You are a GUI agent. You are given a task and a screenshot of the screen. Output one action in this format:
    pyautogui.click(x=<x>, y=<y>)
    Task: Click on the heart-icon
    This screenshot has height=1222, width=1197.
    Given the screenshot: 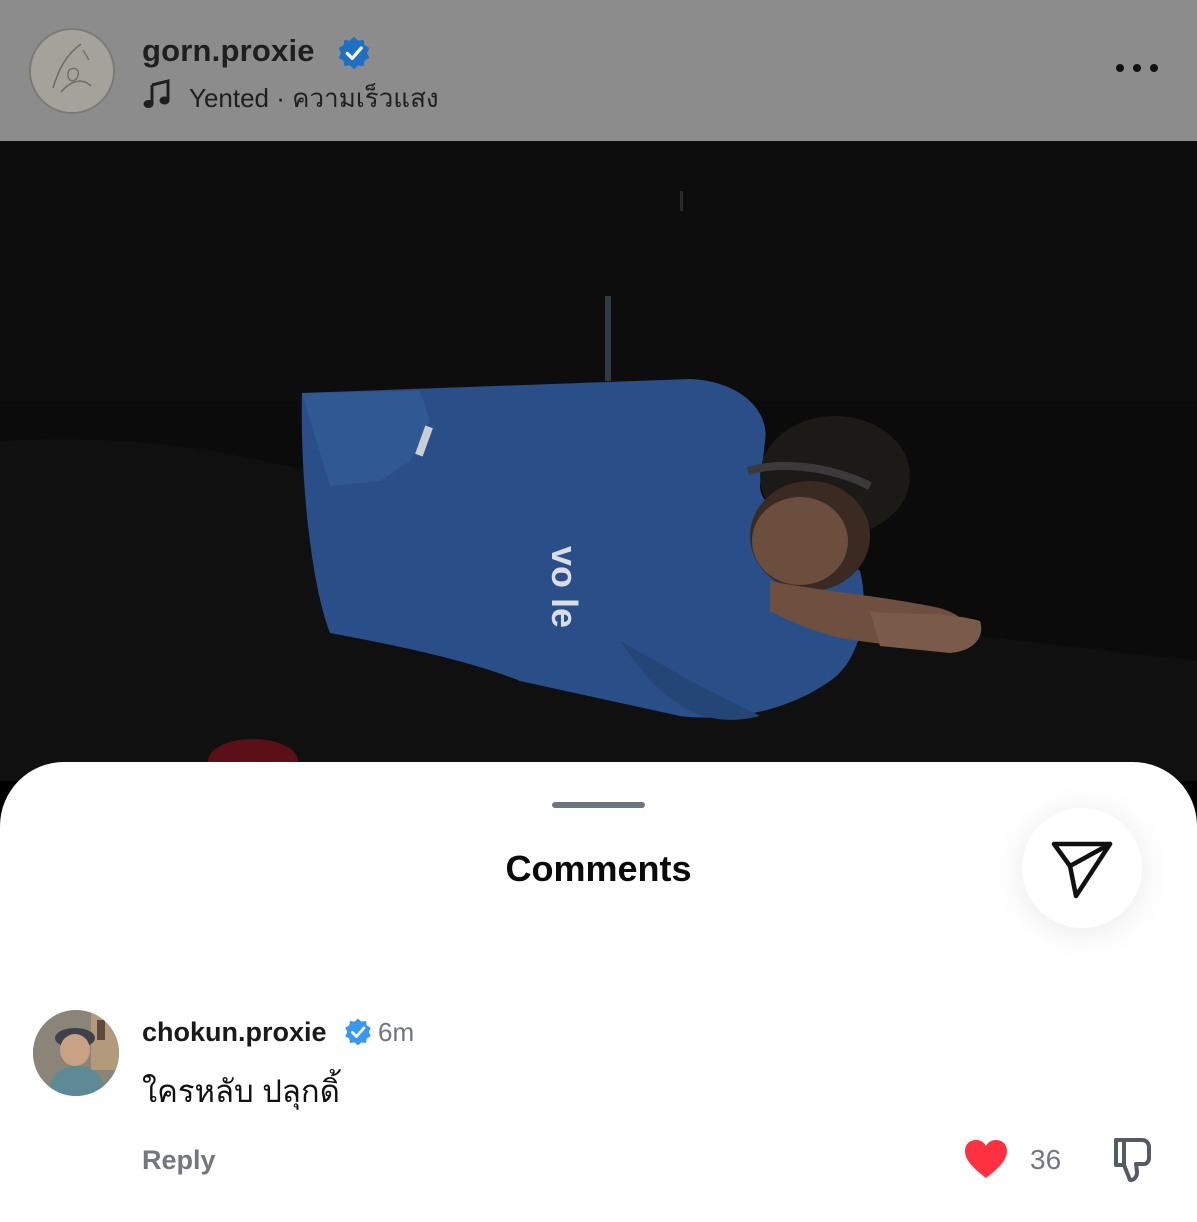 What is the action you would take?
    pyautogui.click(x=986, y=1159)
    